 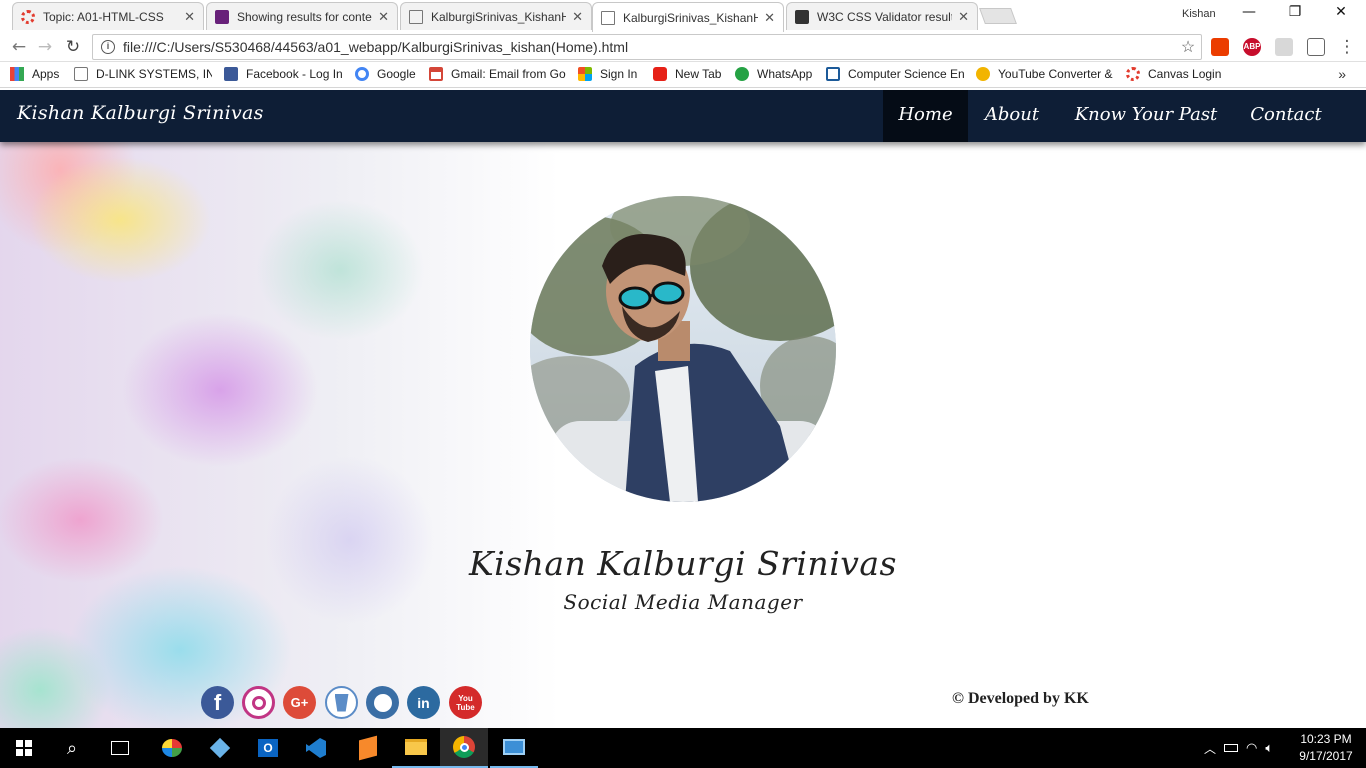 What do you see at coordinates (19, 47) in the screenshot?
I see `back-icon: ←` at bounding box center [19, 47].